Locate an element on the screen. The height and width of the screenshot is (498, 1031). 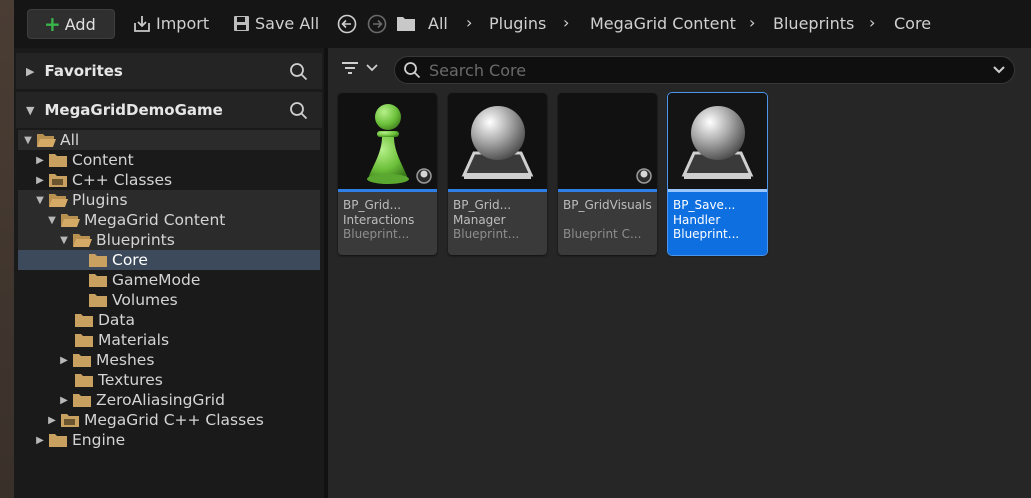
tree-label: C++ Classes is located at coordinates (122, 180).